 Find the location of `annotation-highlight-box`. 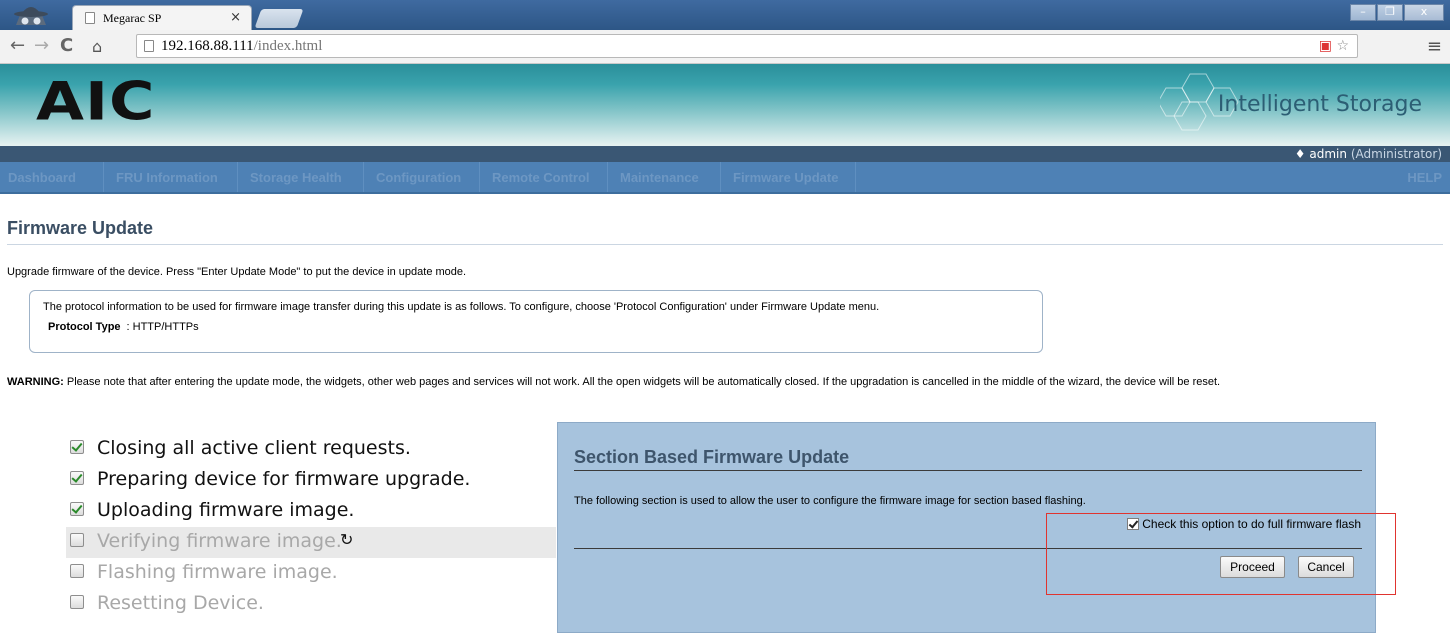

annotation-highlight-box is located at coordinates (1221, 554).